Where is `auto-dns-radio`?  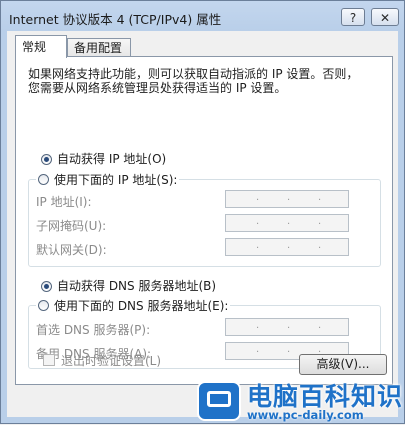 auto-dns-radio is located at coordinates (46, 286).